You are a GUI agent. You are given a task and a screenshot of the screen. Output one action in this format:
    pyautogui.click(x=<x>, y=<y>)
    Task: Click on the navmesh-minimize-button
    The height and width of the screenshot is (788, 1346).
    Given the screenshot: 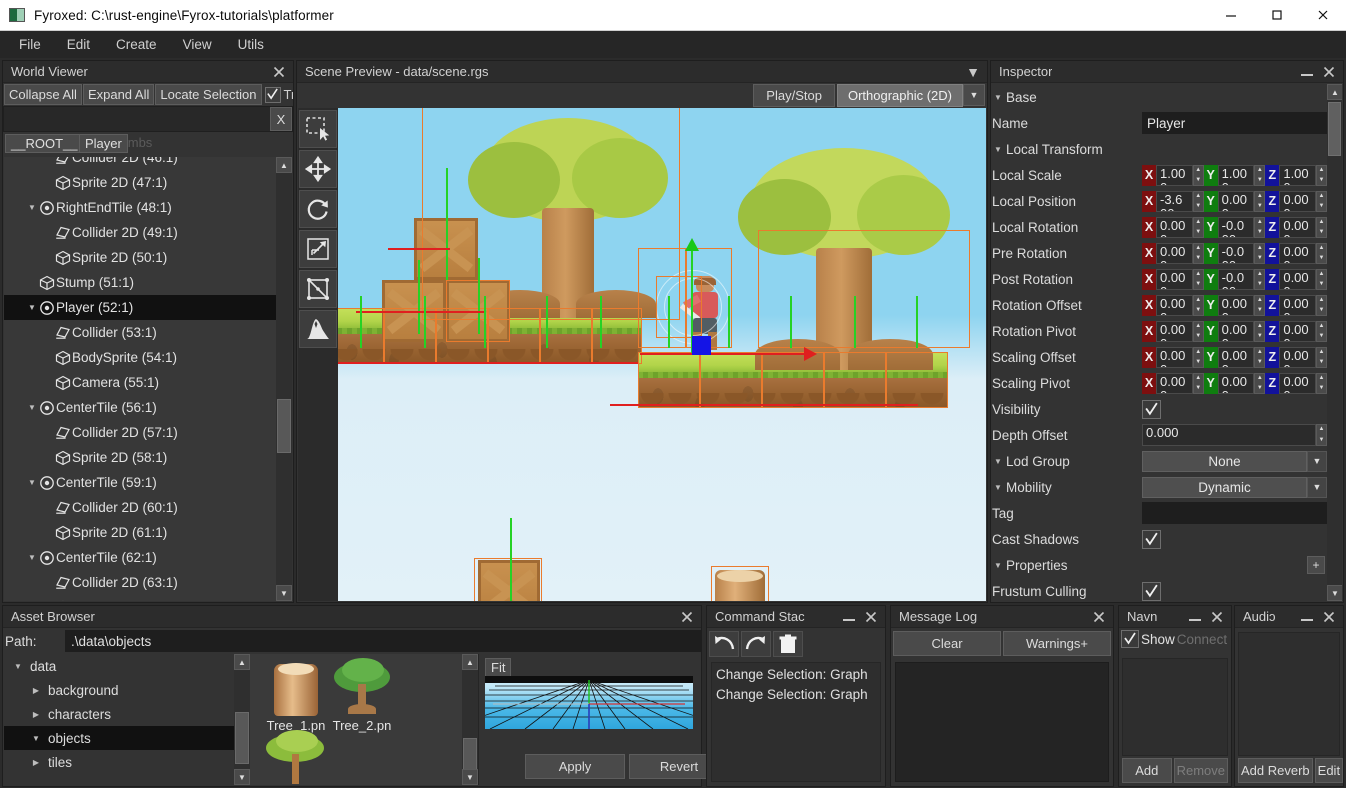 What is the action you would take?
    pyautogui.click(x=1195, y=617)
    